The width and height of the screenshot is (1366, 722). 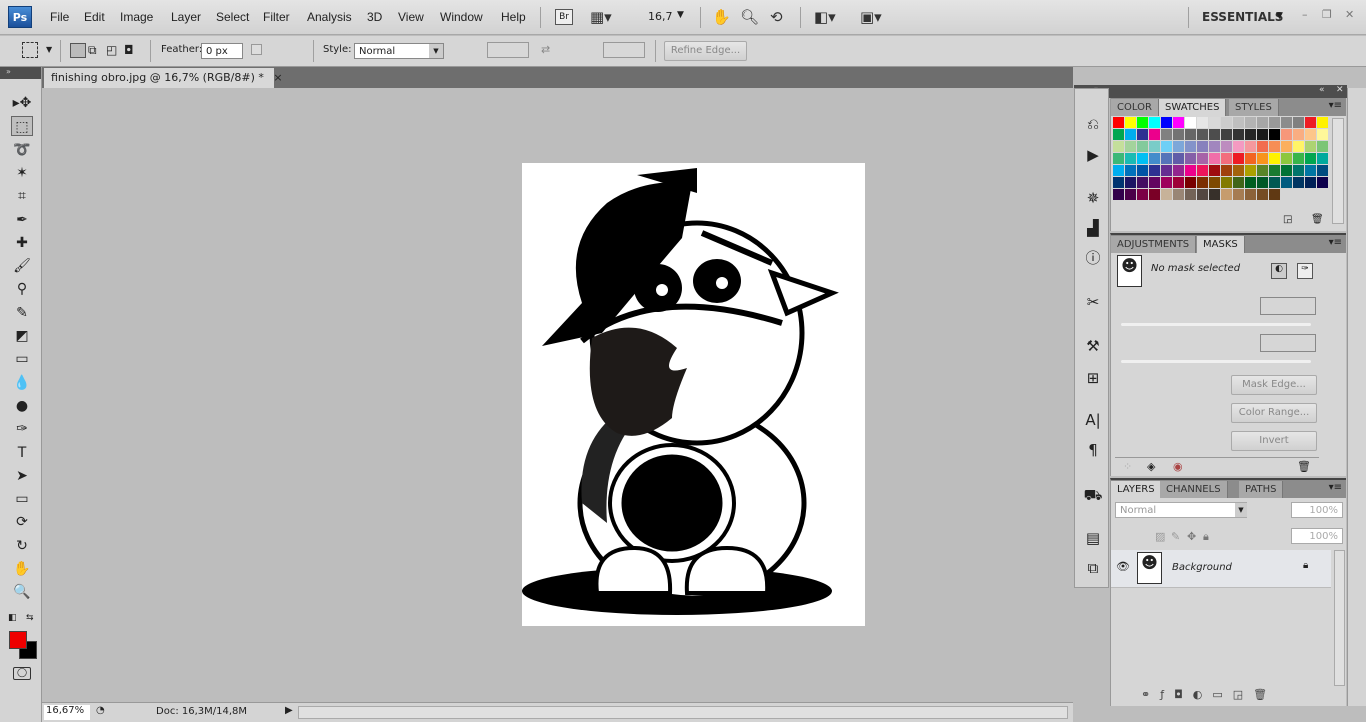 I want to click on dodge-tool: ●, so click(x=22, y=406).